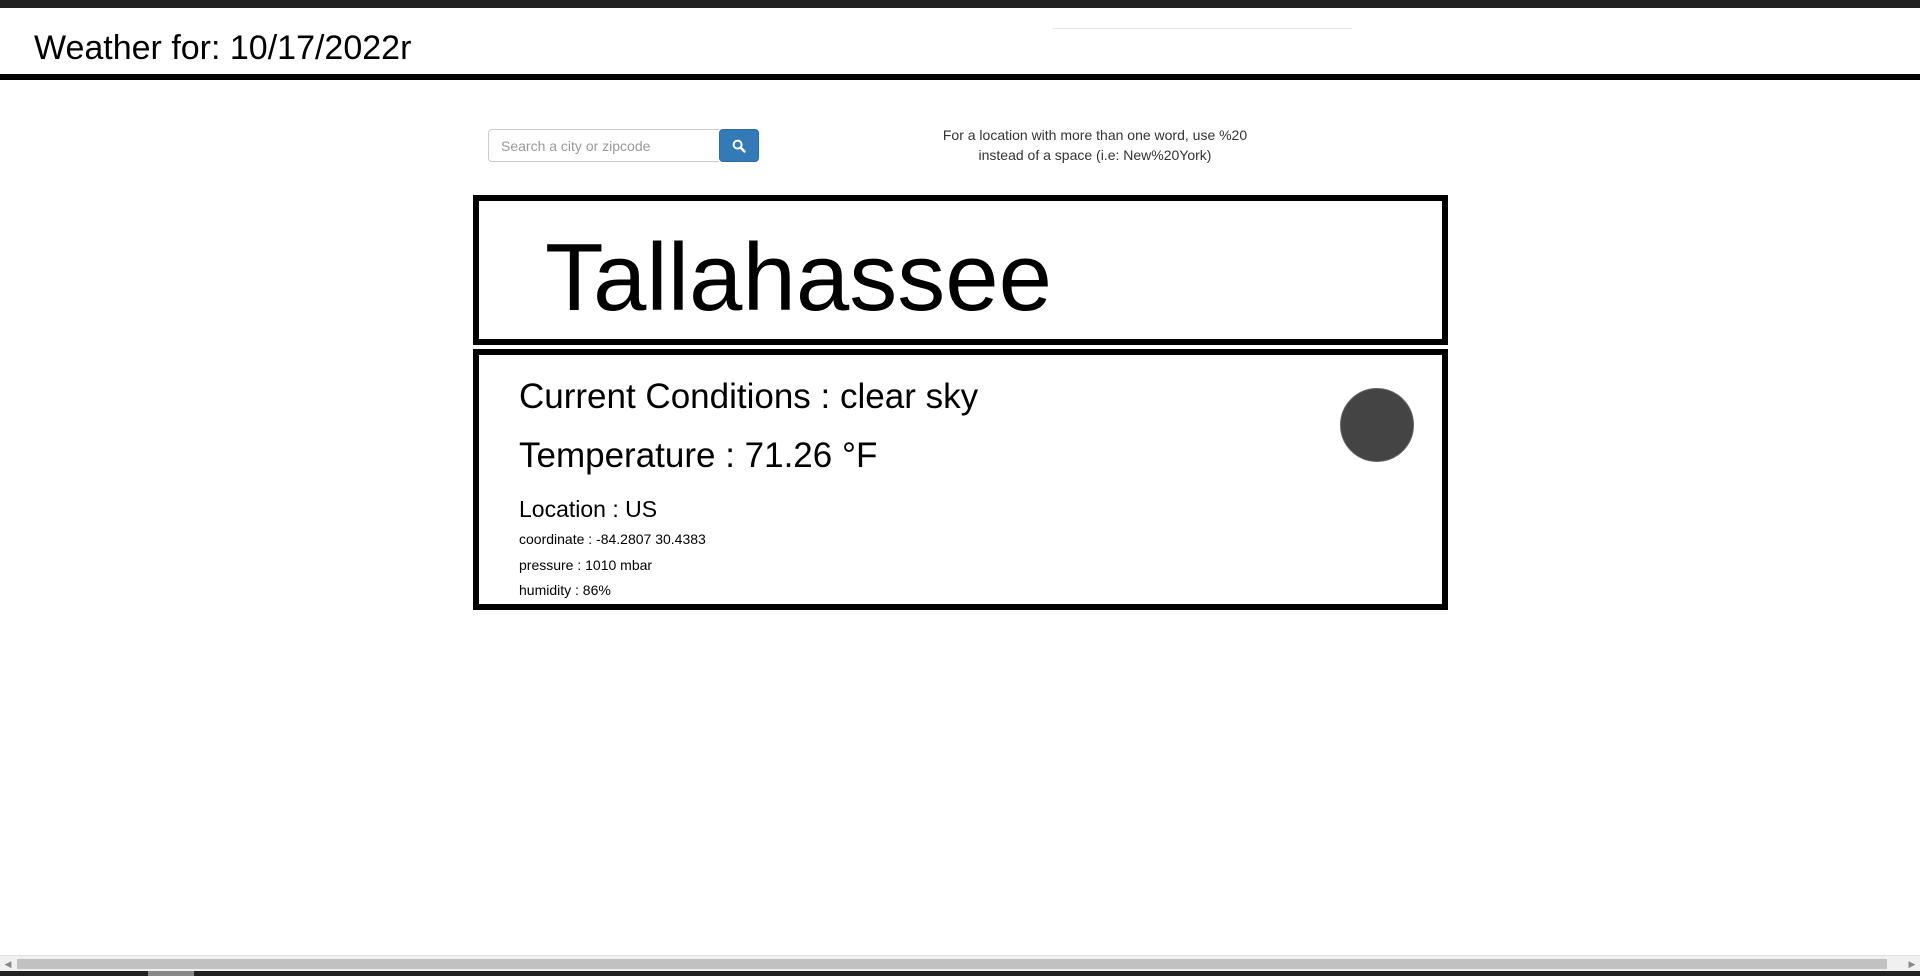  I want to click on city-card: Tallahassee, so click(960, 270).